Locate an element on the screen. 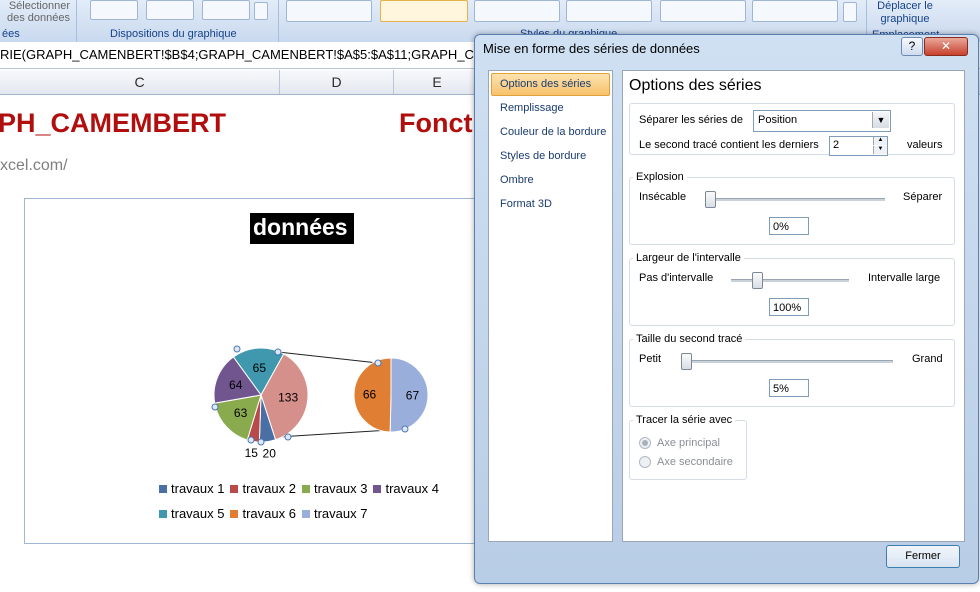 The height and width of the screenshot is (592, 980). explosion-title: Explosion is located at coordinates (660, 177).